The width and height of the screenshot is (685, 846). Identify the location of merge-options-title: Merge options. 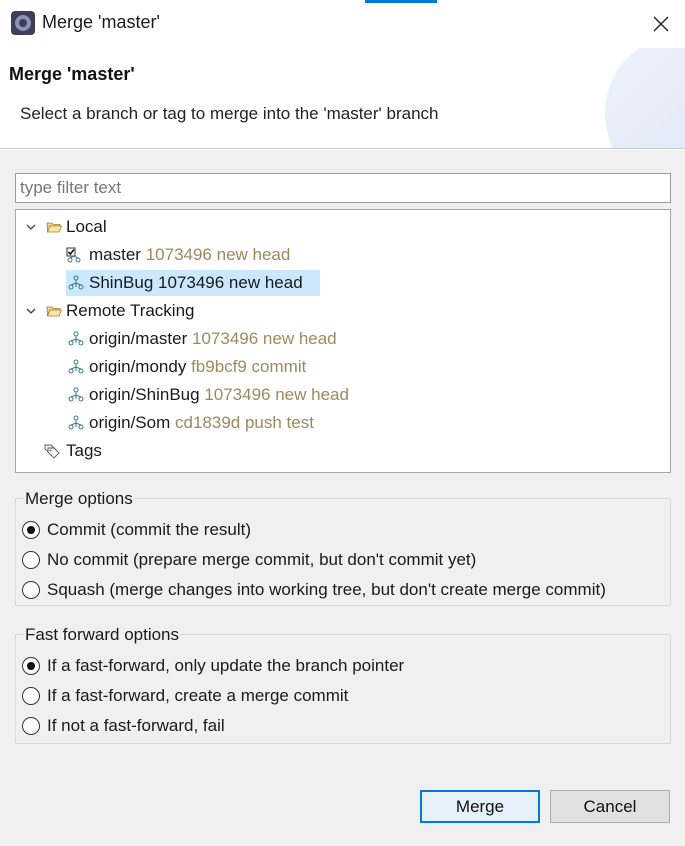
(79, 499).